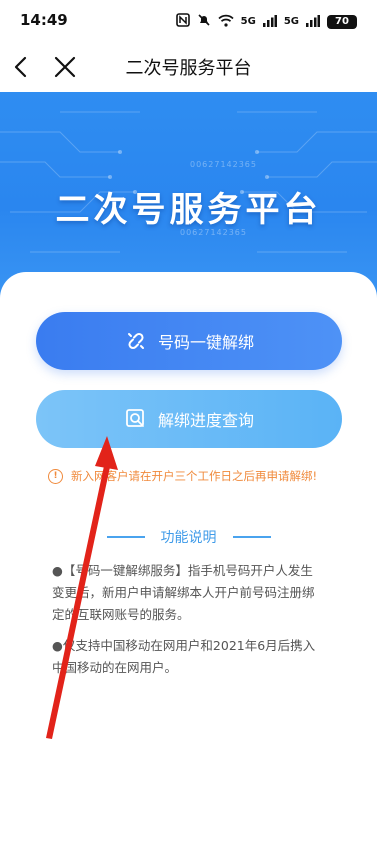 The height and width of the screenshot is (841, 377). Describe the element at coordinates (136, 341) in the screenshot. I see `unlink-icon` at that location.